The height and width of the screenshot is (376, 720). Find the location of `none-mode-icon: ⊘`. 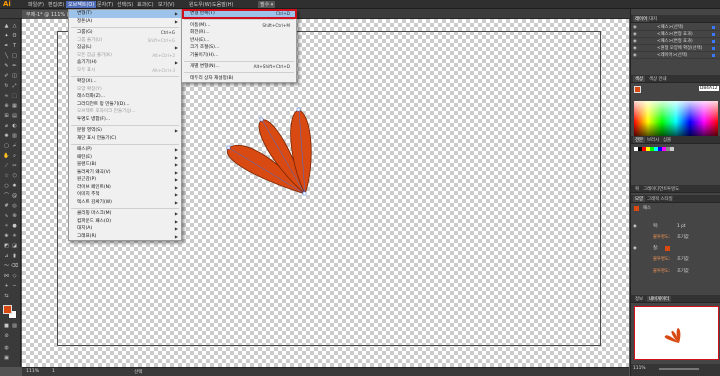

none-mode-icon: ⊘ is located at coordinates (6, 336).